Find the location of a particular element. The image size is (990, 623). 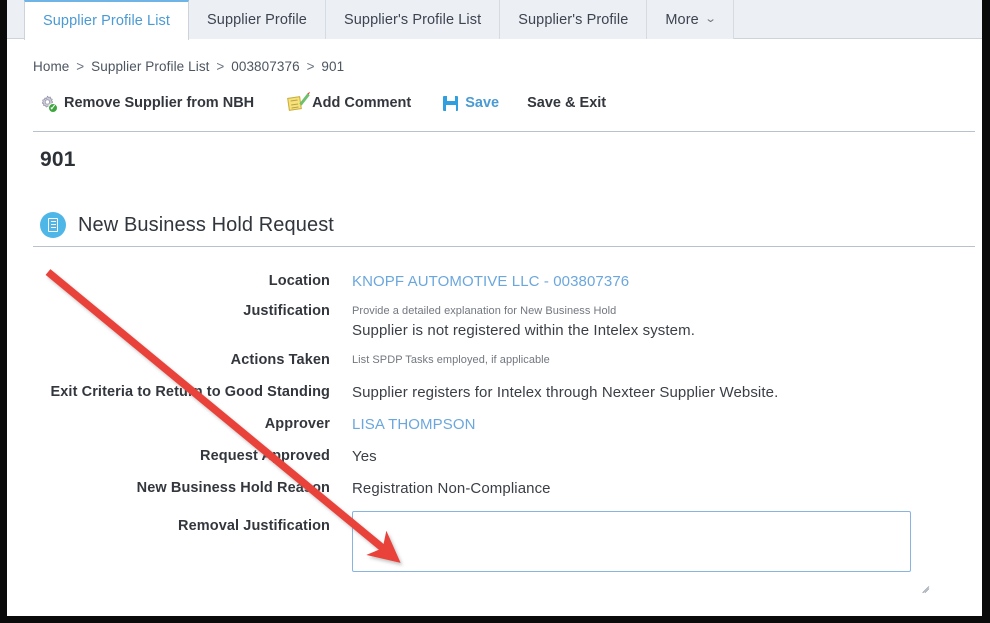

add-comment-button: Add Comment is located at coordinates (349, 103).